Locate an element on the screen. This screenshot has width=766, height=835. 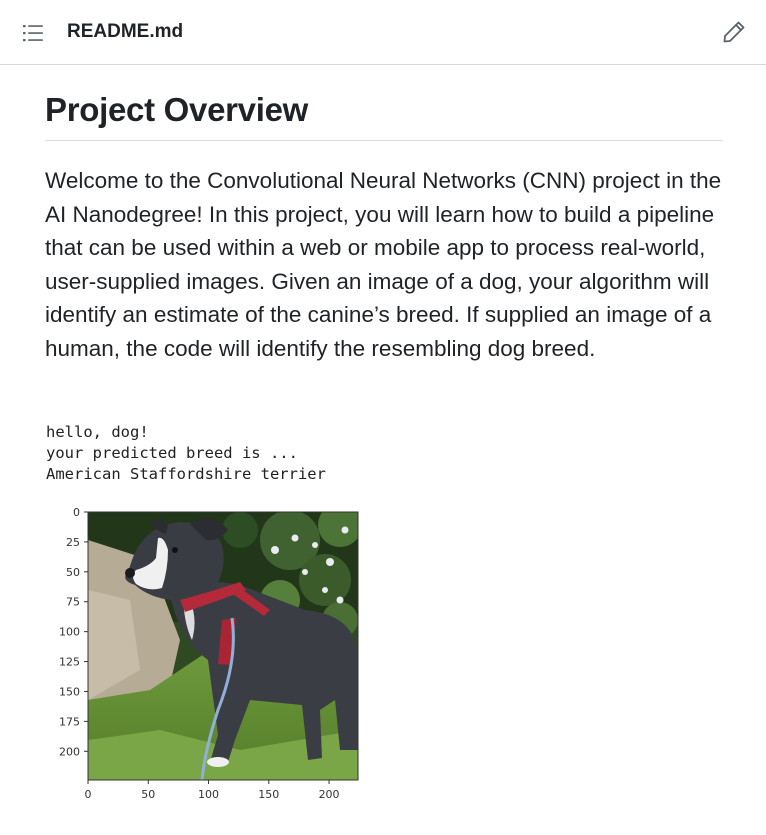
x-tick-label: 200 is located at coordinates (329, 794).